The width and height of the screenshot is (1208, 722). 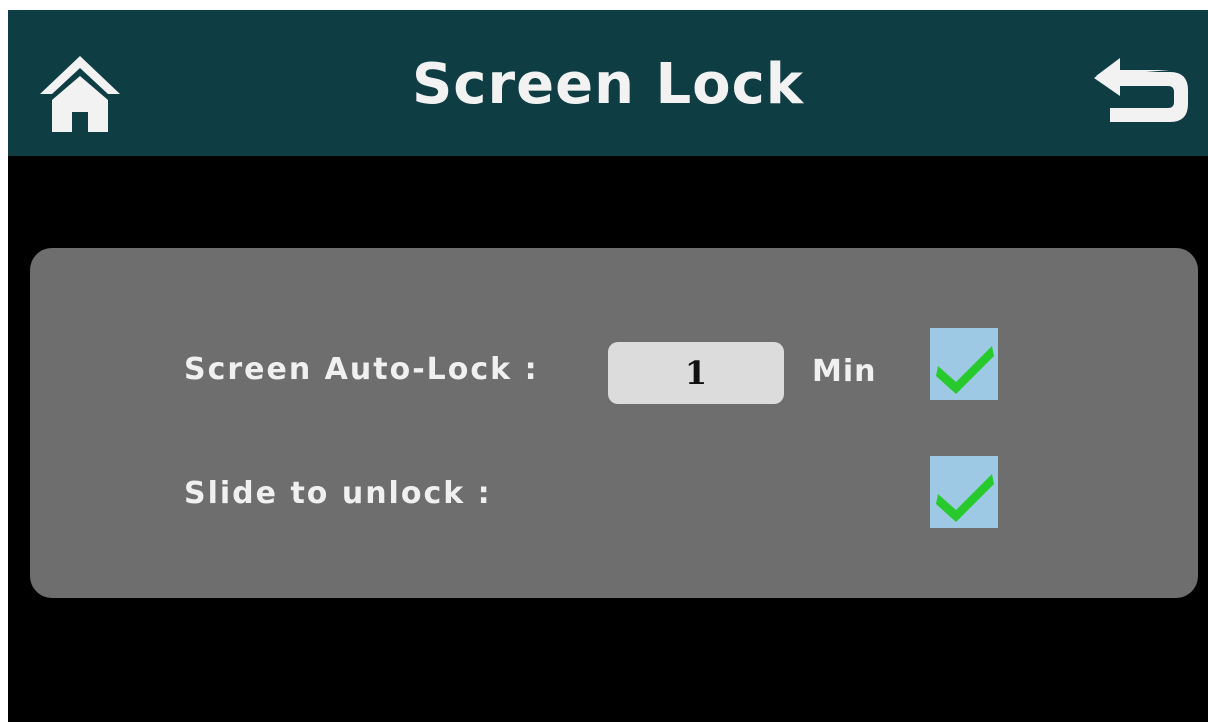 I want to click on return-arrow-icon, so click(x=1141, y=90).